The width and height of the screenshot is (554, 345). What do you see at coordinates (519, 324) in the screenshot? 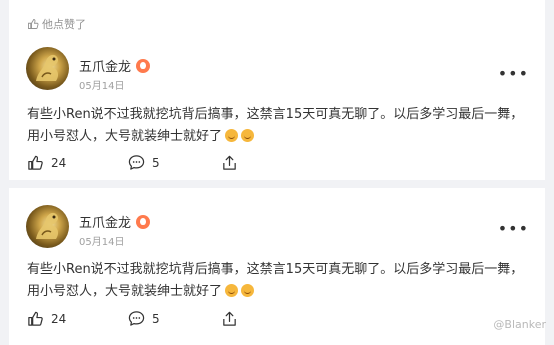
I see `watermark: @Blanker` at bounding box center [519, 324].